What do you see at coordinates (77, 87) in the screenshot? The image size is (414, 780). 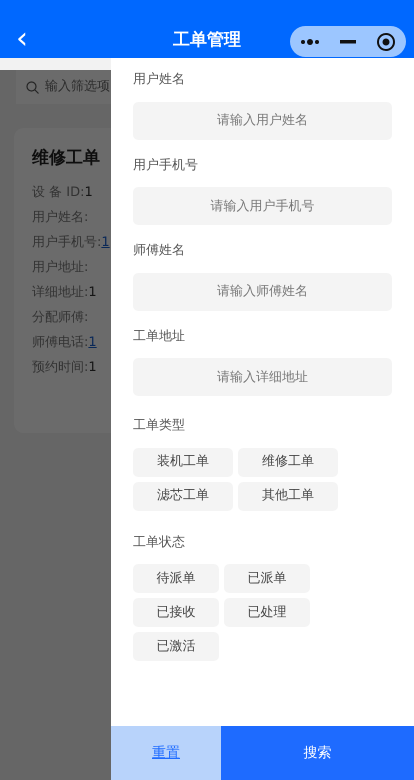 I see `search-placeholder: 输入筛选项` at bounding box center [77, 87].